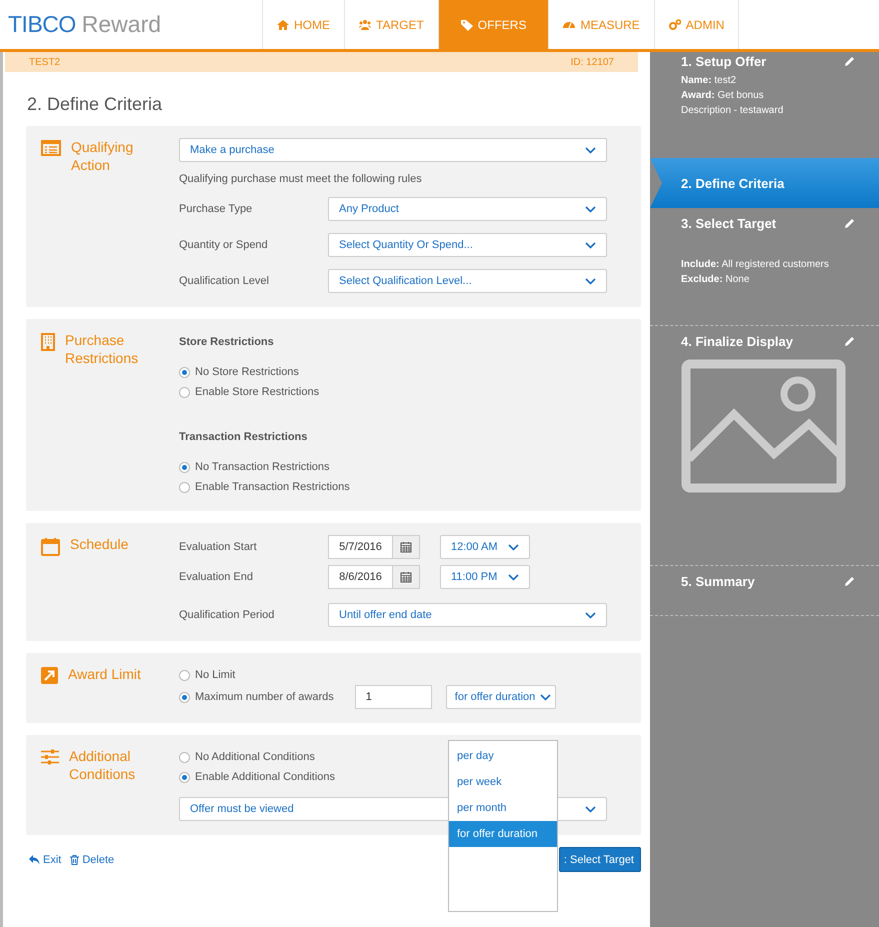 This screenshot has width=879, height=927. What do you see at coordinates (95, 860) in the screenshot?
I see `delete-link: Delete` at bounding box center [95, 860].